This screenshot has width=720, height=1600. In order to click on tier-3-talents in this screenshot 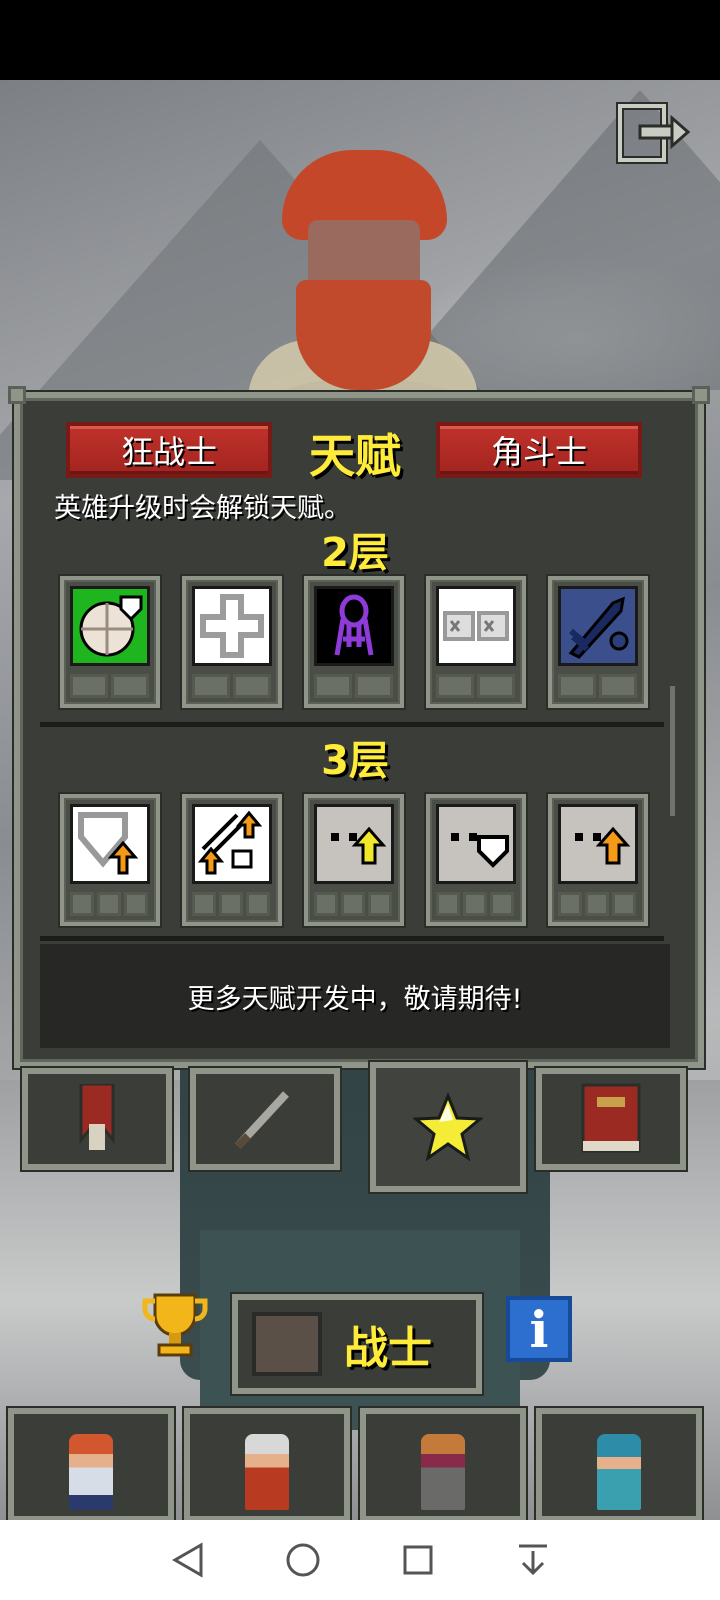, I will do `click(354, 860)`.